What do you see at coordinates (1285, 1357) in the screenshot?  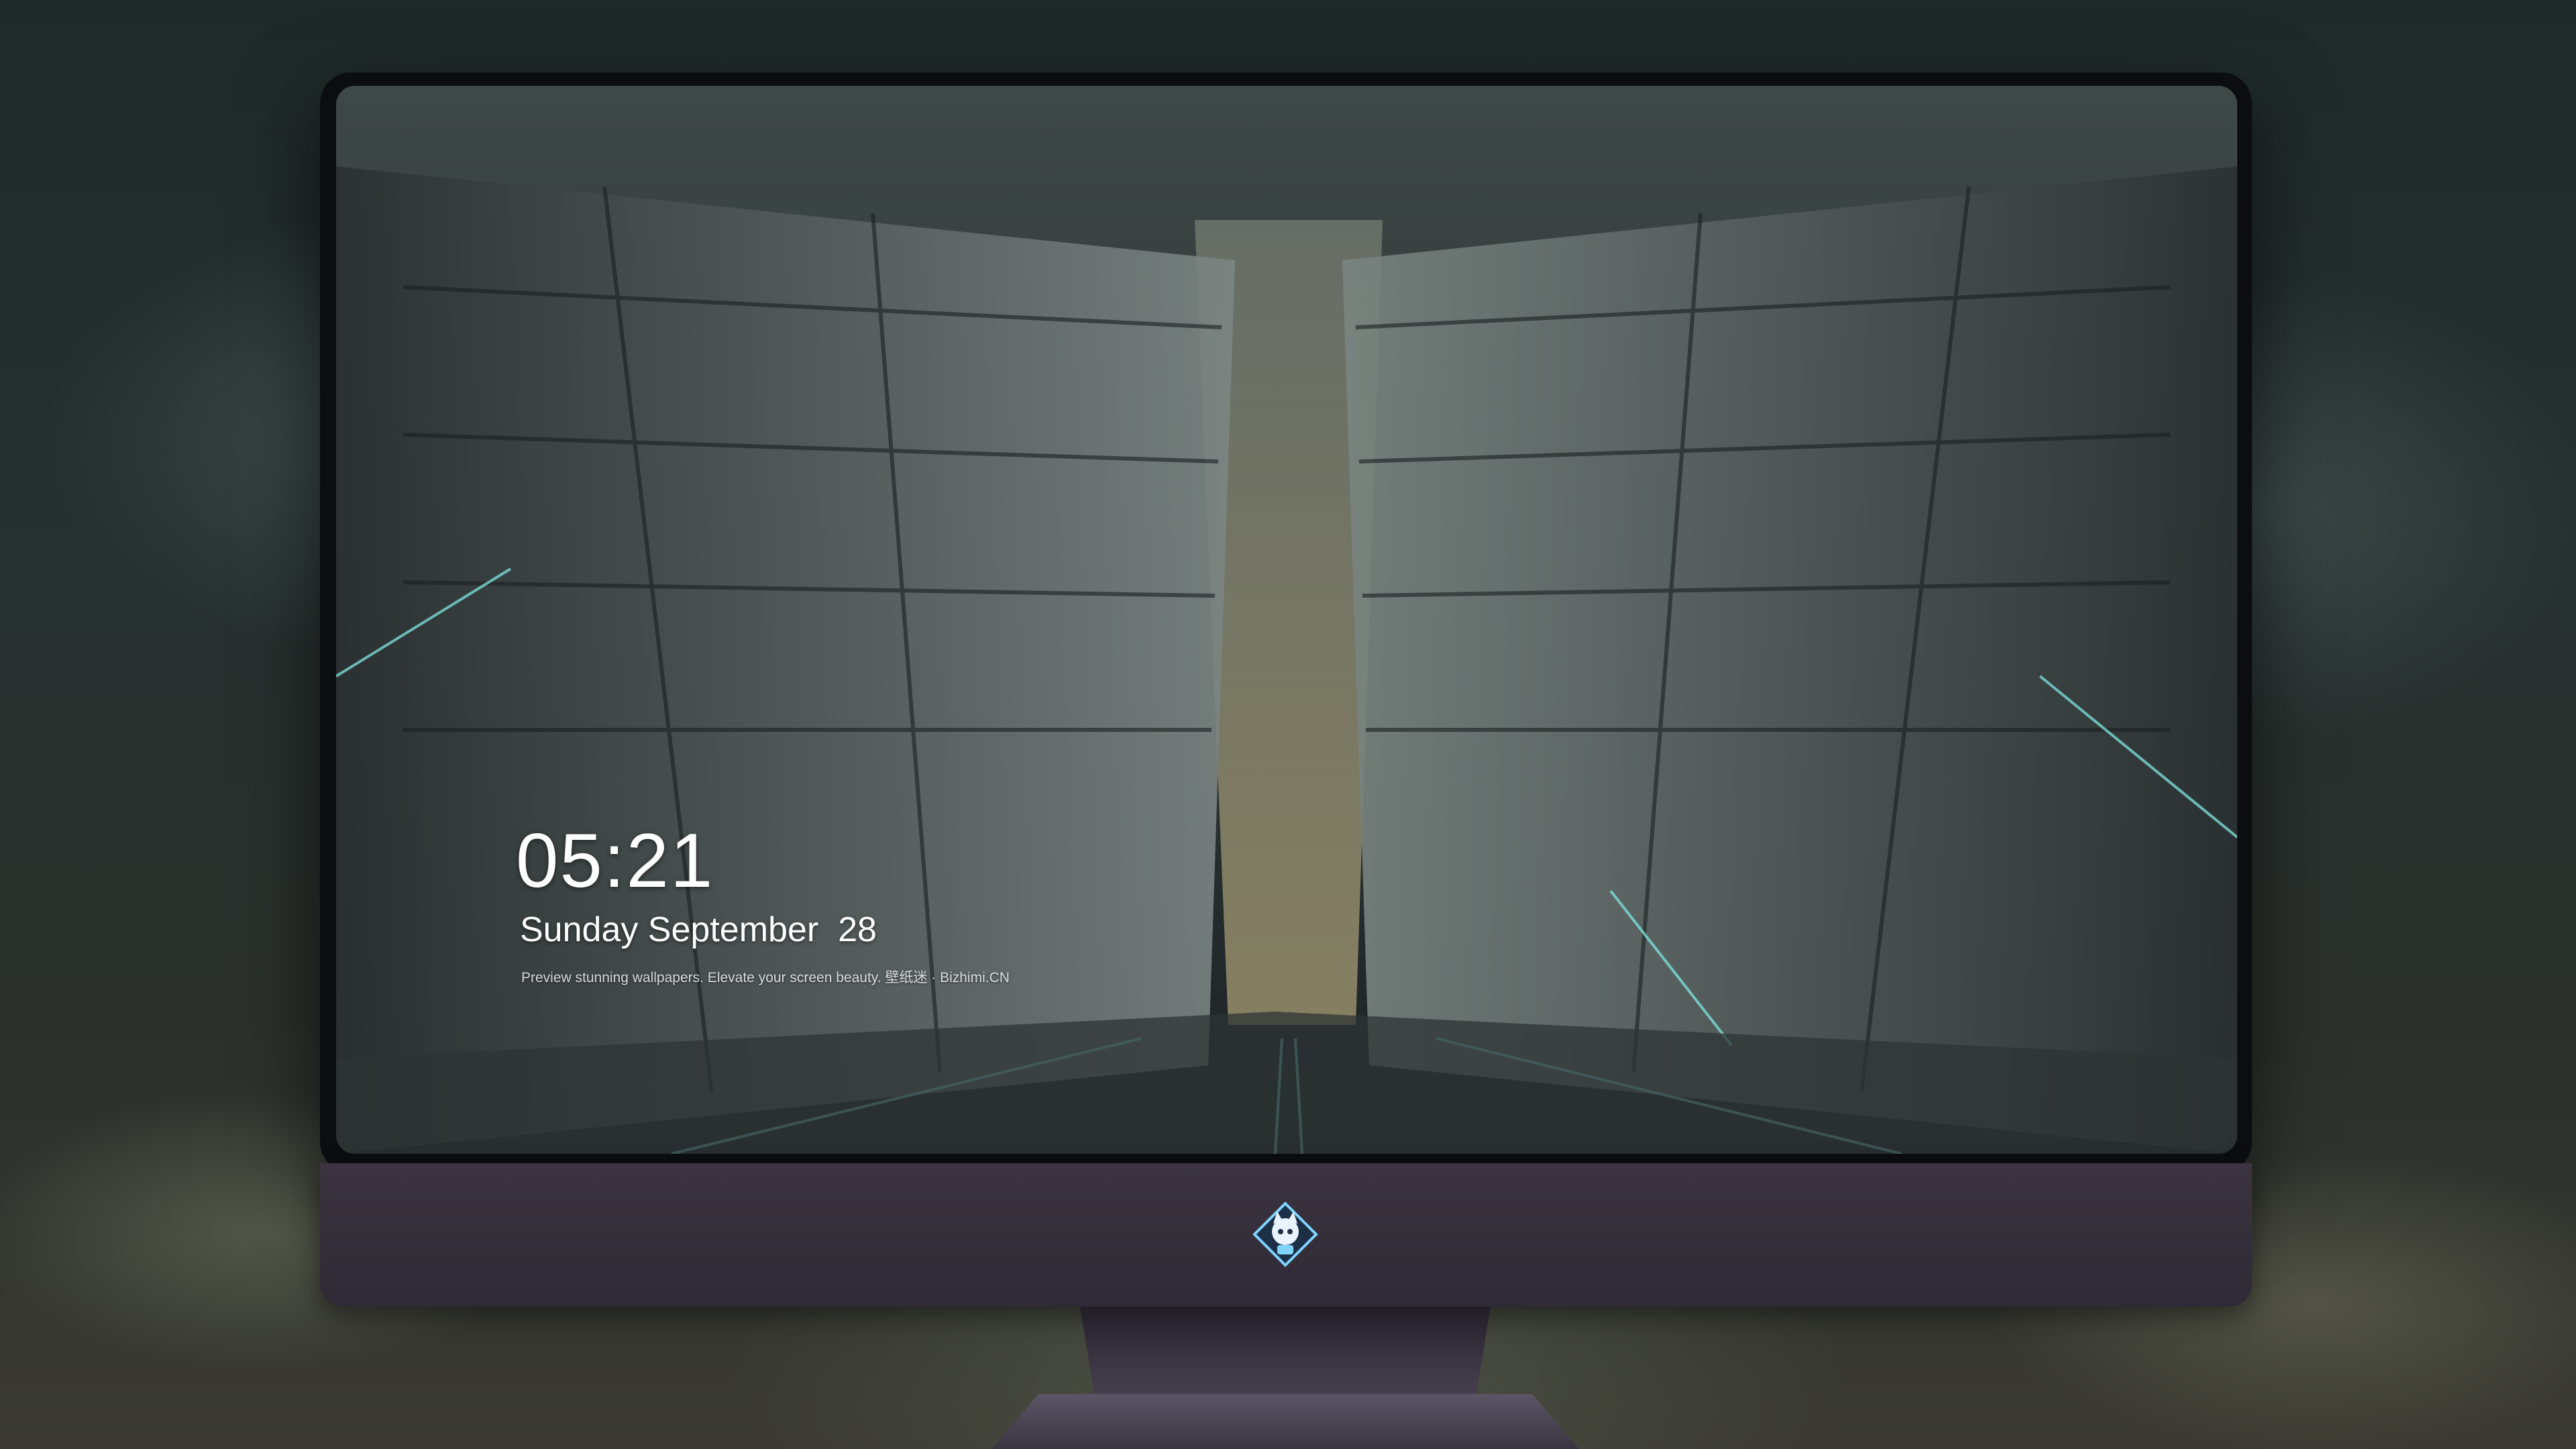 I see `monitor-stand-neck` at bounding box center [1285, 1357].